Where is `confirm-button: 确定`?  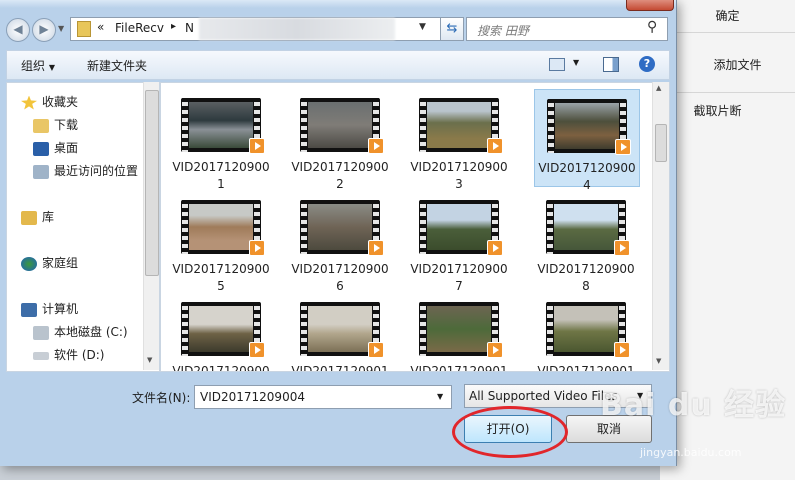 confirm-button: 确定 is located at coordinates (727, 15).